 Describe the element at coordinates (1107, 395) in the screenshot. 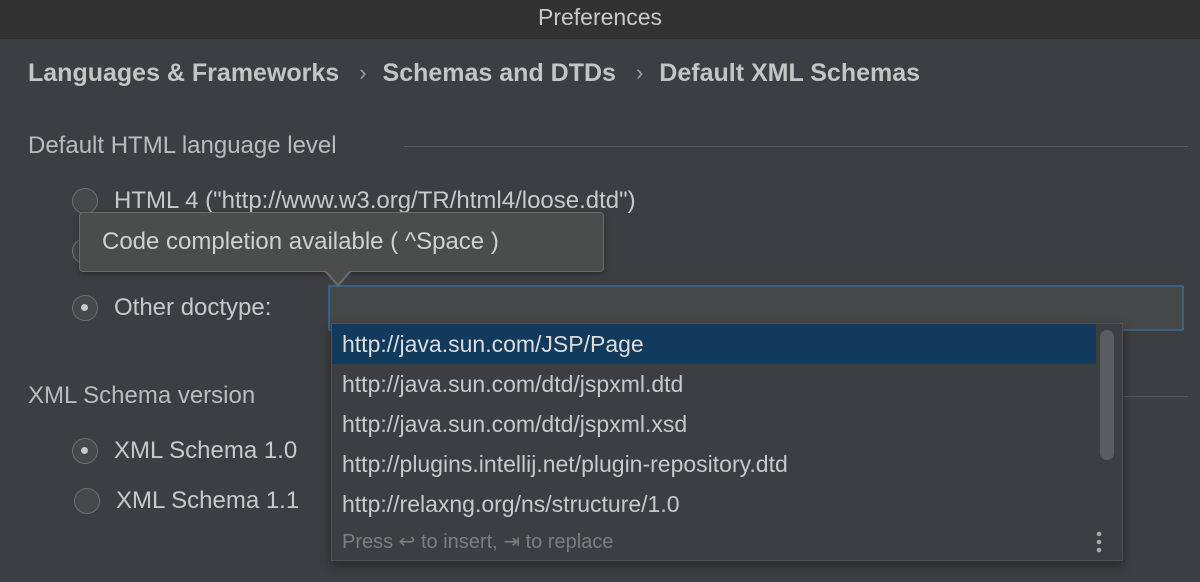

I see `completion-scrollbar-thumb` at that location.